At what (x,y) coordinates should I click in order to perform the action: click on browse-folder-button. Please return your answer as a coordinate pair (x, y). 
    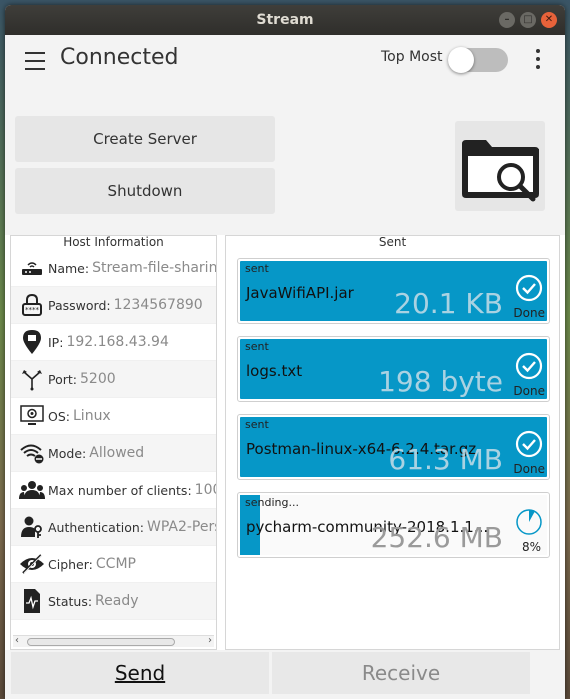
    Looking at the image, I should click on (500, 166).